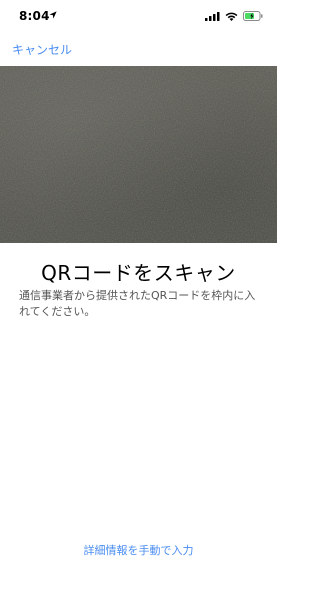 Image resolution: width=320 pixels, height=600 pixels. I want to click on location-arrow-icon, so click(53, 15).